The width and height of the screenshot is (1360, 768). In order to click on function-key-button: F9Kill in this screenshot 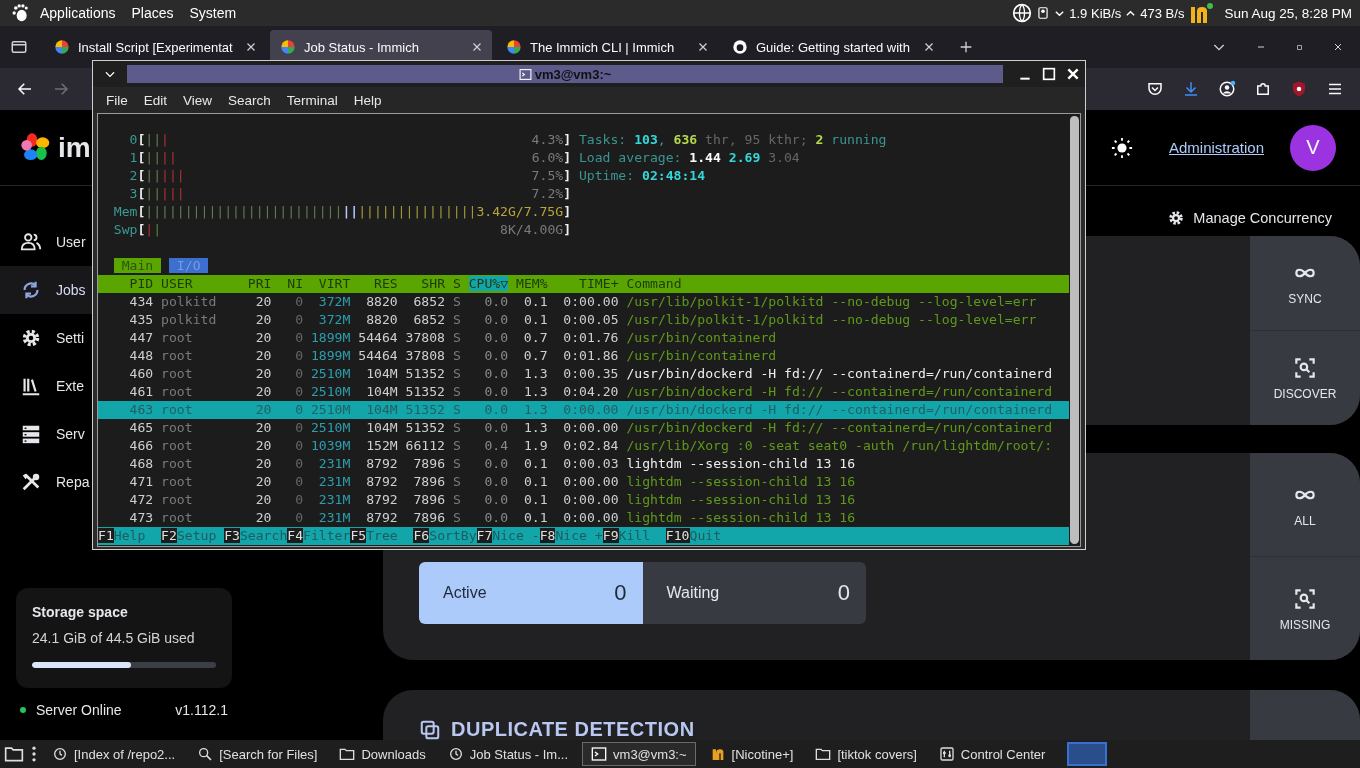, I will do `click(634, 535)`.